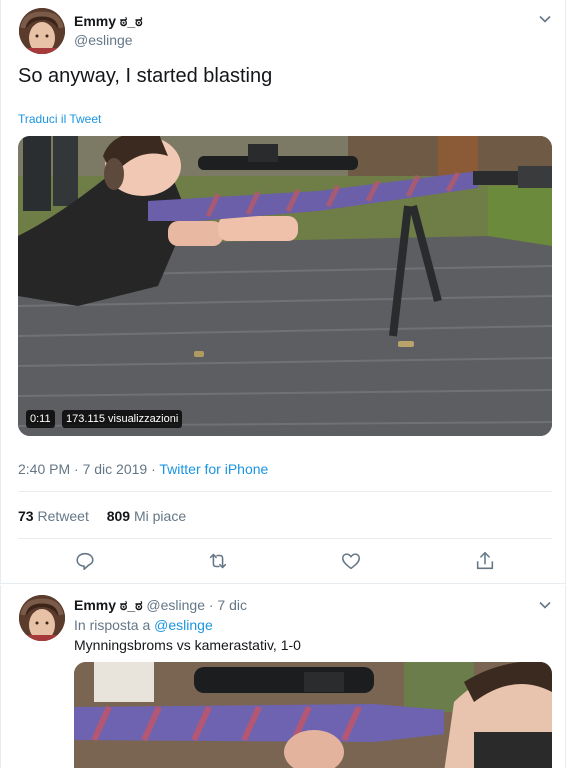 Image resolution: width=588 pixels, height=768 pixels. Describe the element at coordinates (118, 516) in the screenshot. I see `likes-count: 809` at that location.